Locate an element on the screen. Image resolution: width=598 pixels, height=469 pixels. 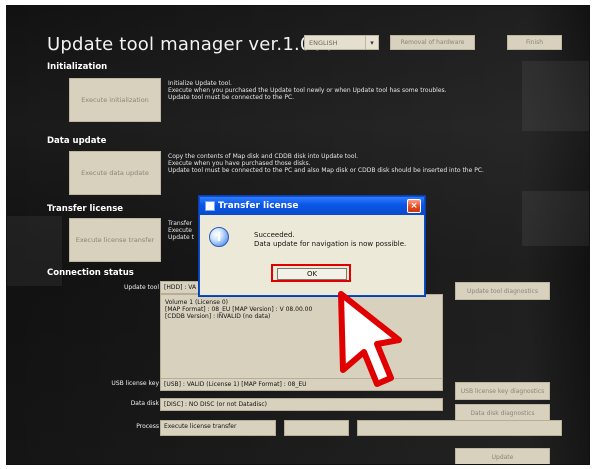
execute-data-update-button: Execute data update is located at coordinates (115, 173).